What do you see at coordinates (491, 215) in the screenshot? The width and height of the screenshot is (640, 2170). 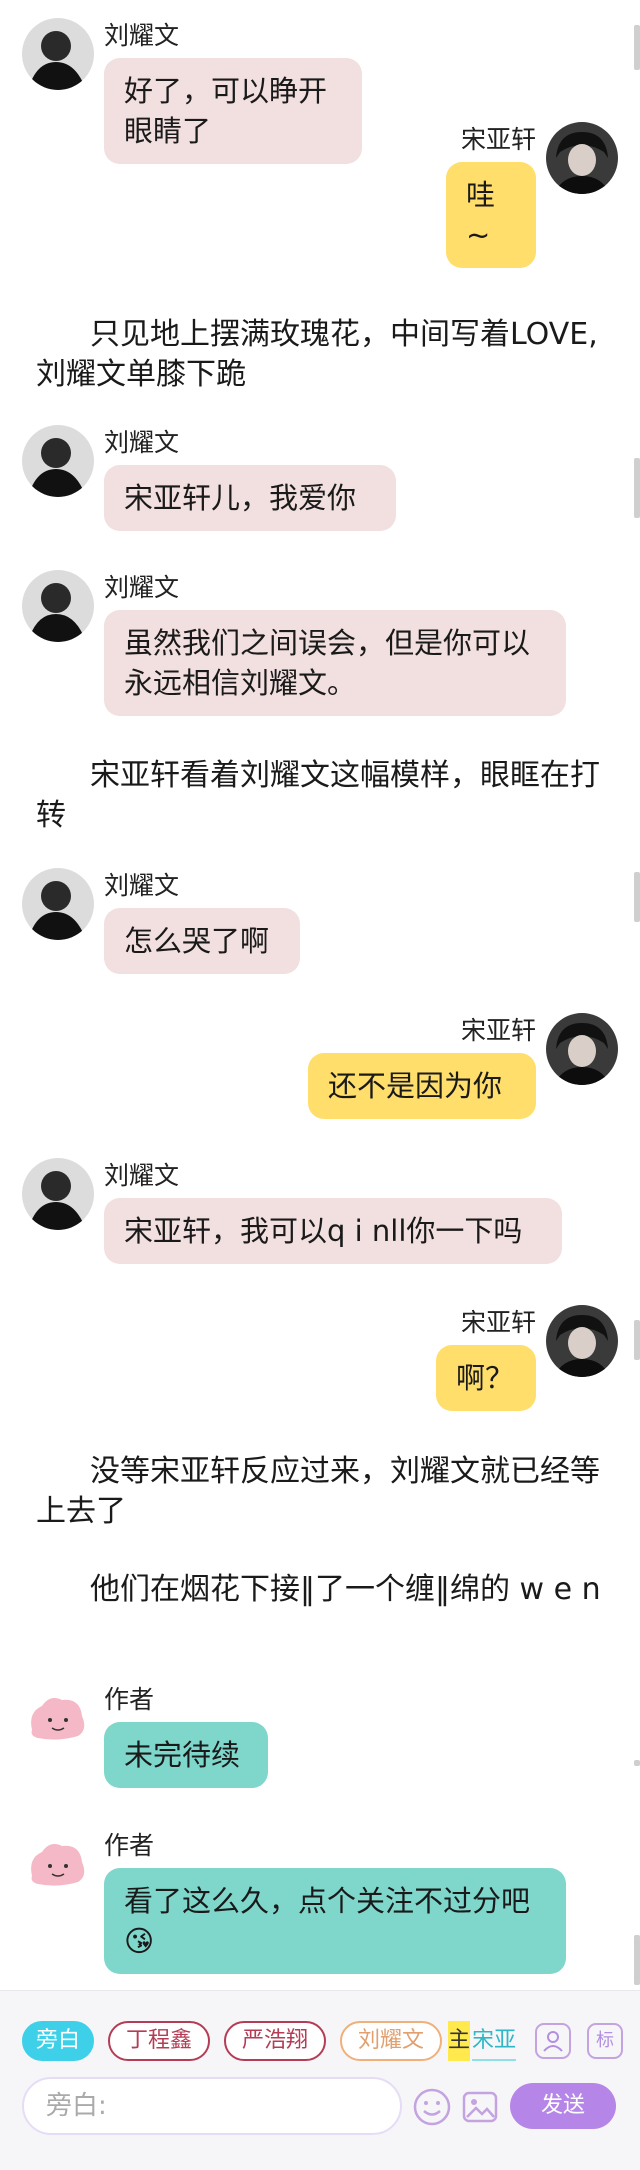 I see `message-bubble: 哇~` at bounding box center [491, 215].